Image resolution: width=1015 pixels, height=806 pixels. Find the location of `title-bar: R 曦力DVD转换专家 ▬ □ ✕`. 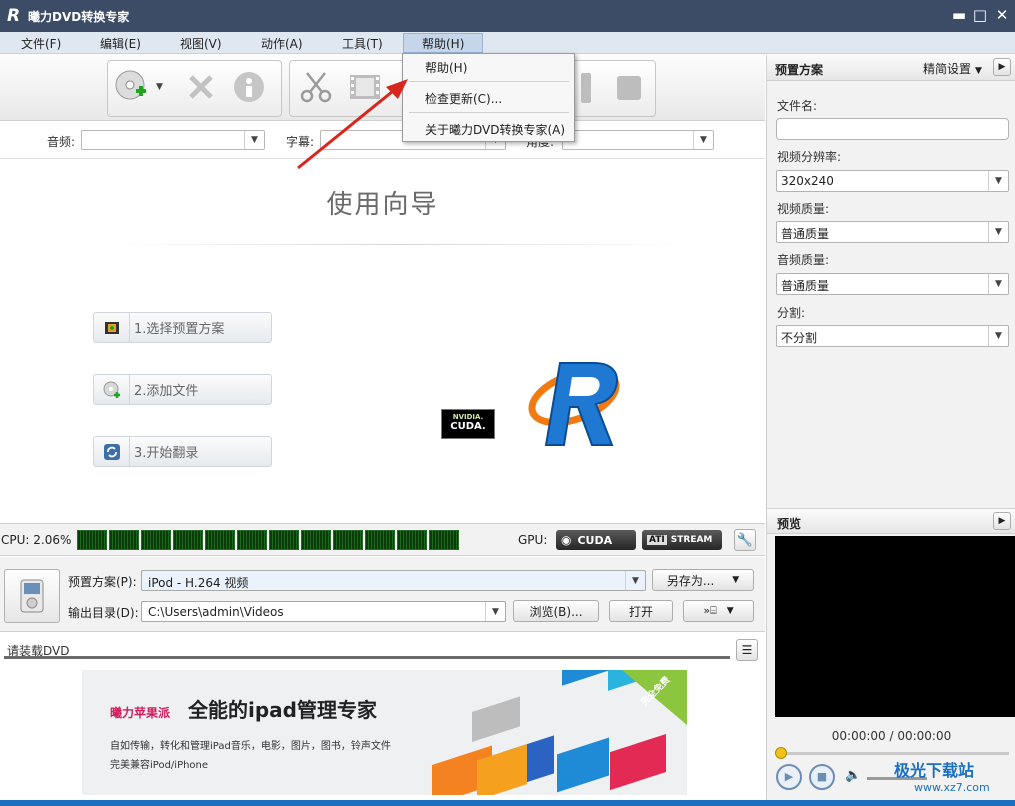

title-bar: R 曦力DVD转换专家 ▬ □ ✕ is located at coordinates (507, 16).